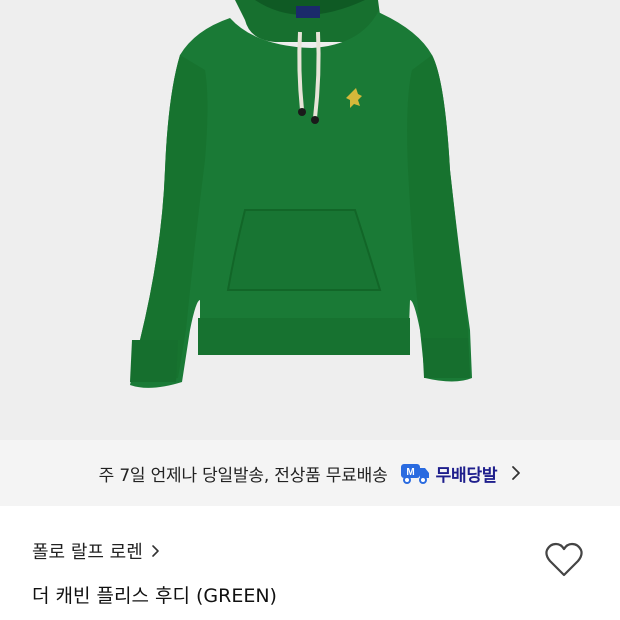 Image resolution: width=620 pixels, height=620 pixels. I want to click on heart-icon, so click(564, 559).